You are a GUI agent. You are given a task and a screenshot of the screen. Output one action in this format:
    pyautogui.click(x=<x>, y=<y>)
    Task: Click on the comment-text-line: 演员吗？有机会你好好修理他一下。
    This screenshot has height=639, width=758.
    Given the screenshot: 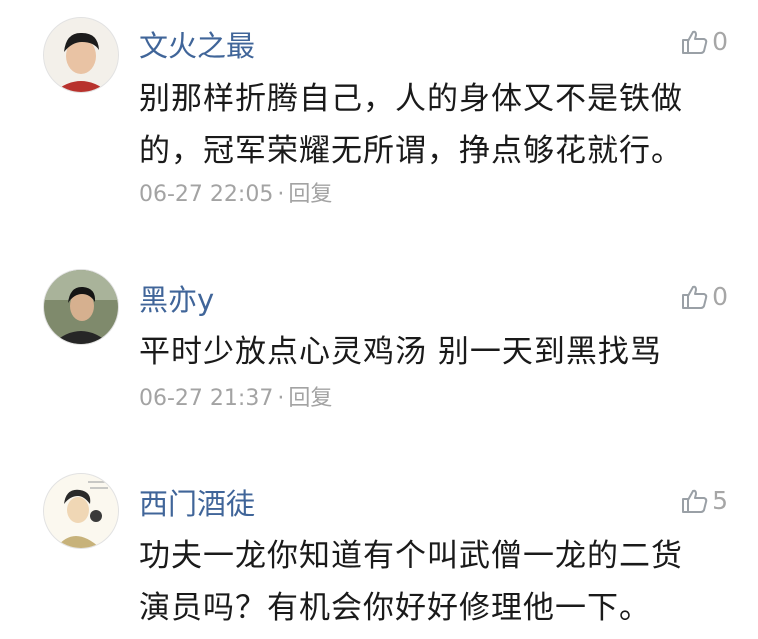 What is the action you would take?
    pyautogui.click(x=395, y=608)
    